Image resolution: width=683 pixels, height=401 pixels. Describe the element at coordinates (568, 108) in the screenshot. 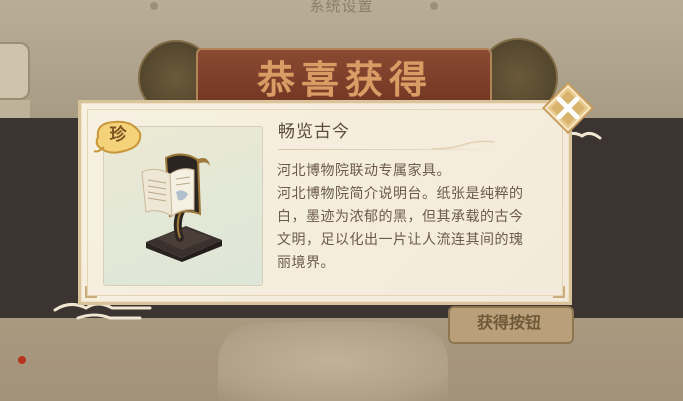

I see `close-button` at that location.